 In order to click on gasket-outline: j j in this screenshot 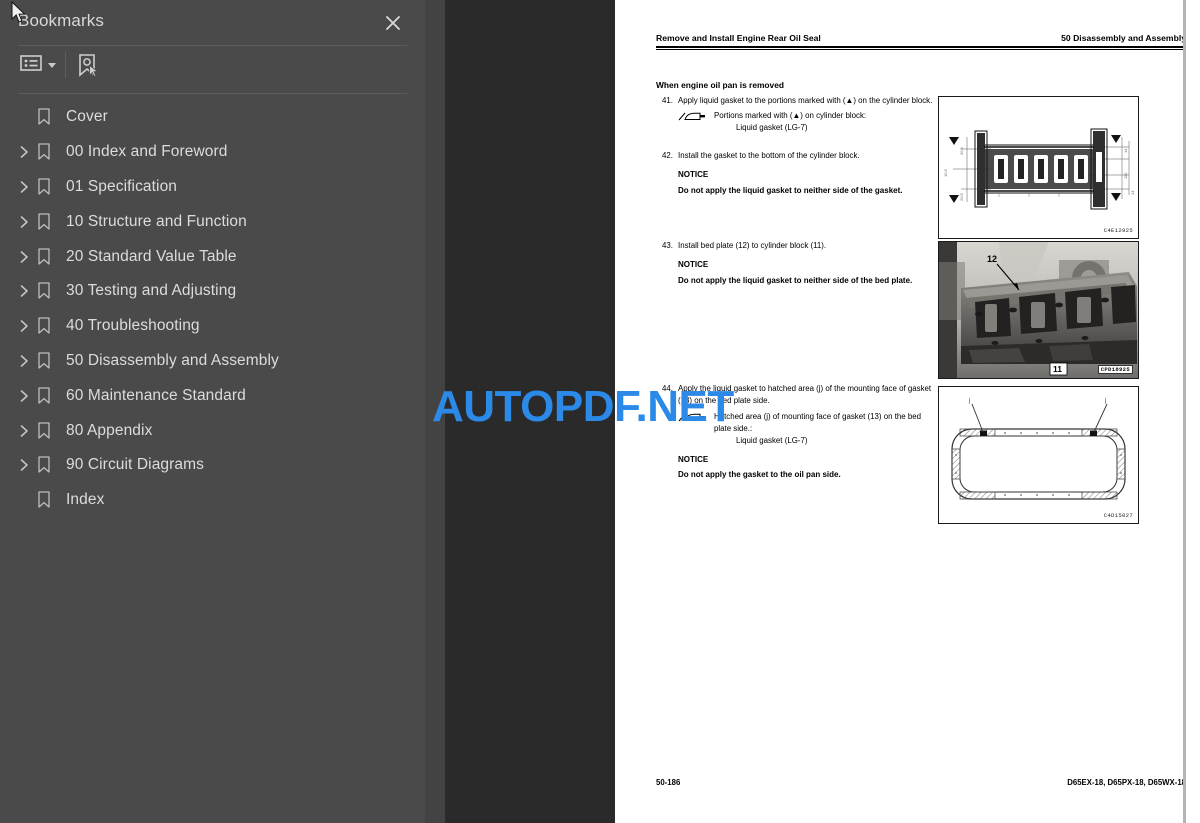, I will do `click(1038, 455)`.